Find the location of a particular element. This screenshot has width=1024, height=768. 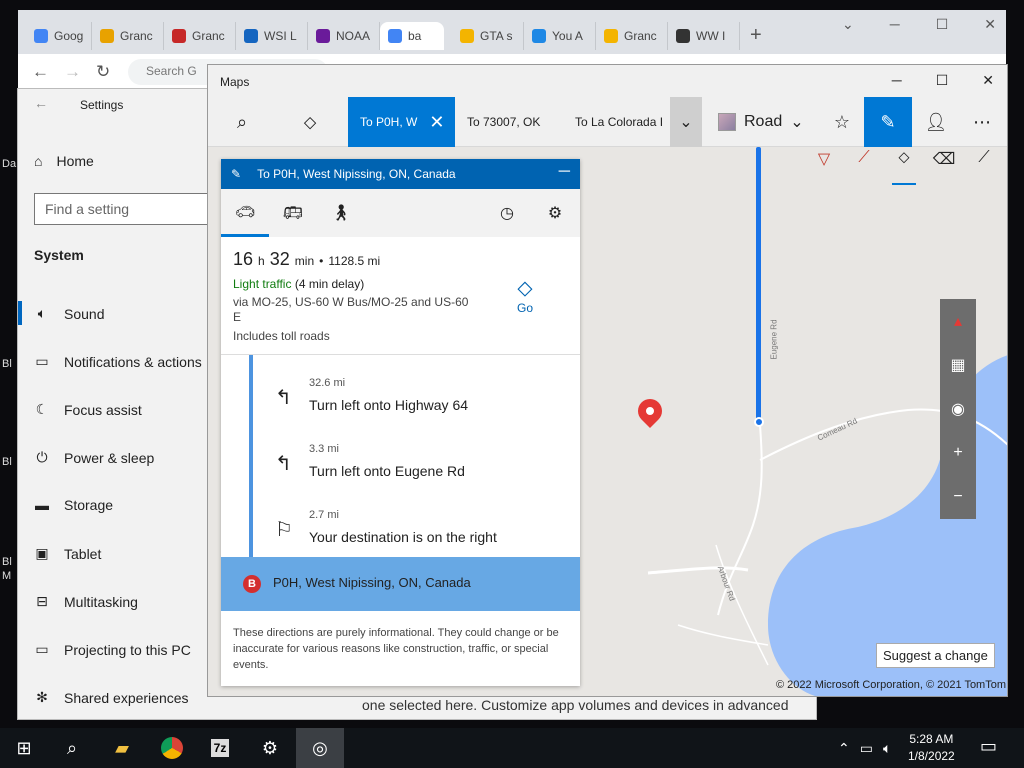

browser-tab: NOAA is located at coordinates (344, 36).